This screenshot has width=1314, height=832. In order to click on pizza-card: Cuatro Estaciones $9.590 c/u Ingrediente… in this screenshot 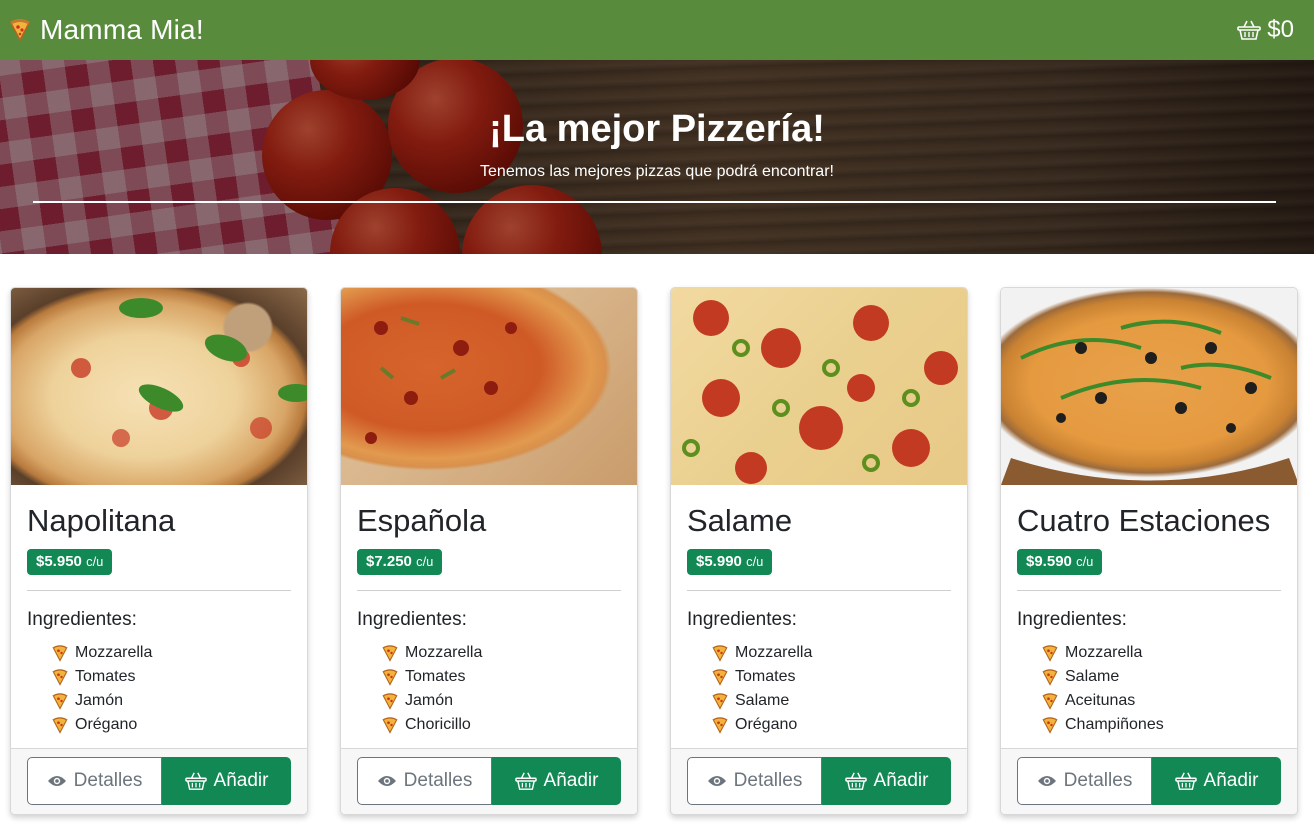, I will do `click(1149, 551)`.